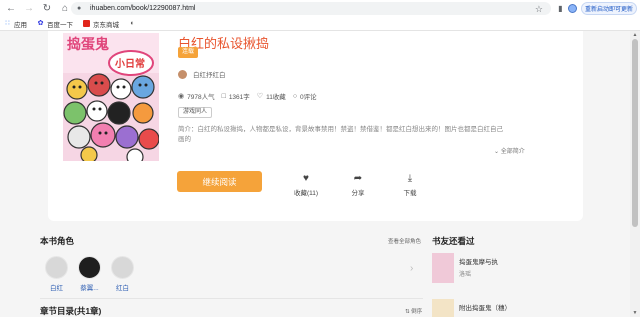 This screenshot has height=317, width=640. I want to click on comment-icon: ○, so click(295, 96).